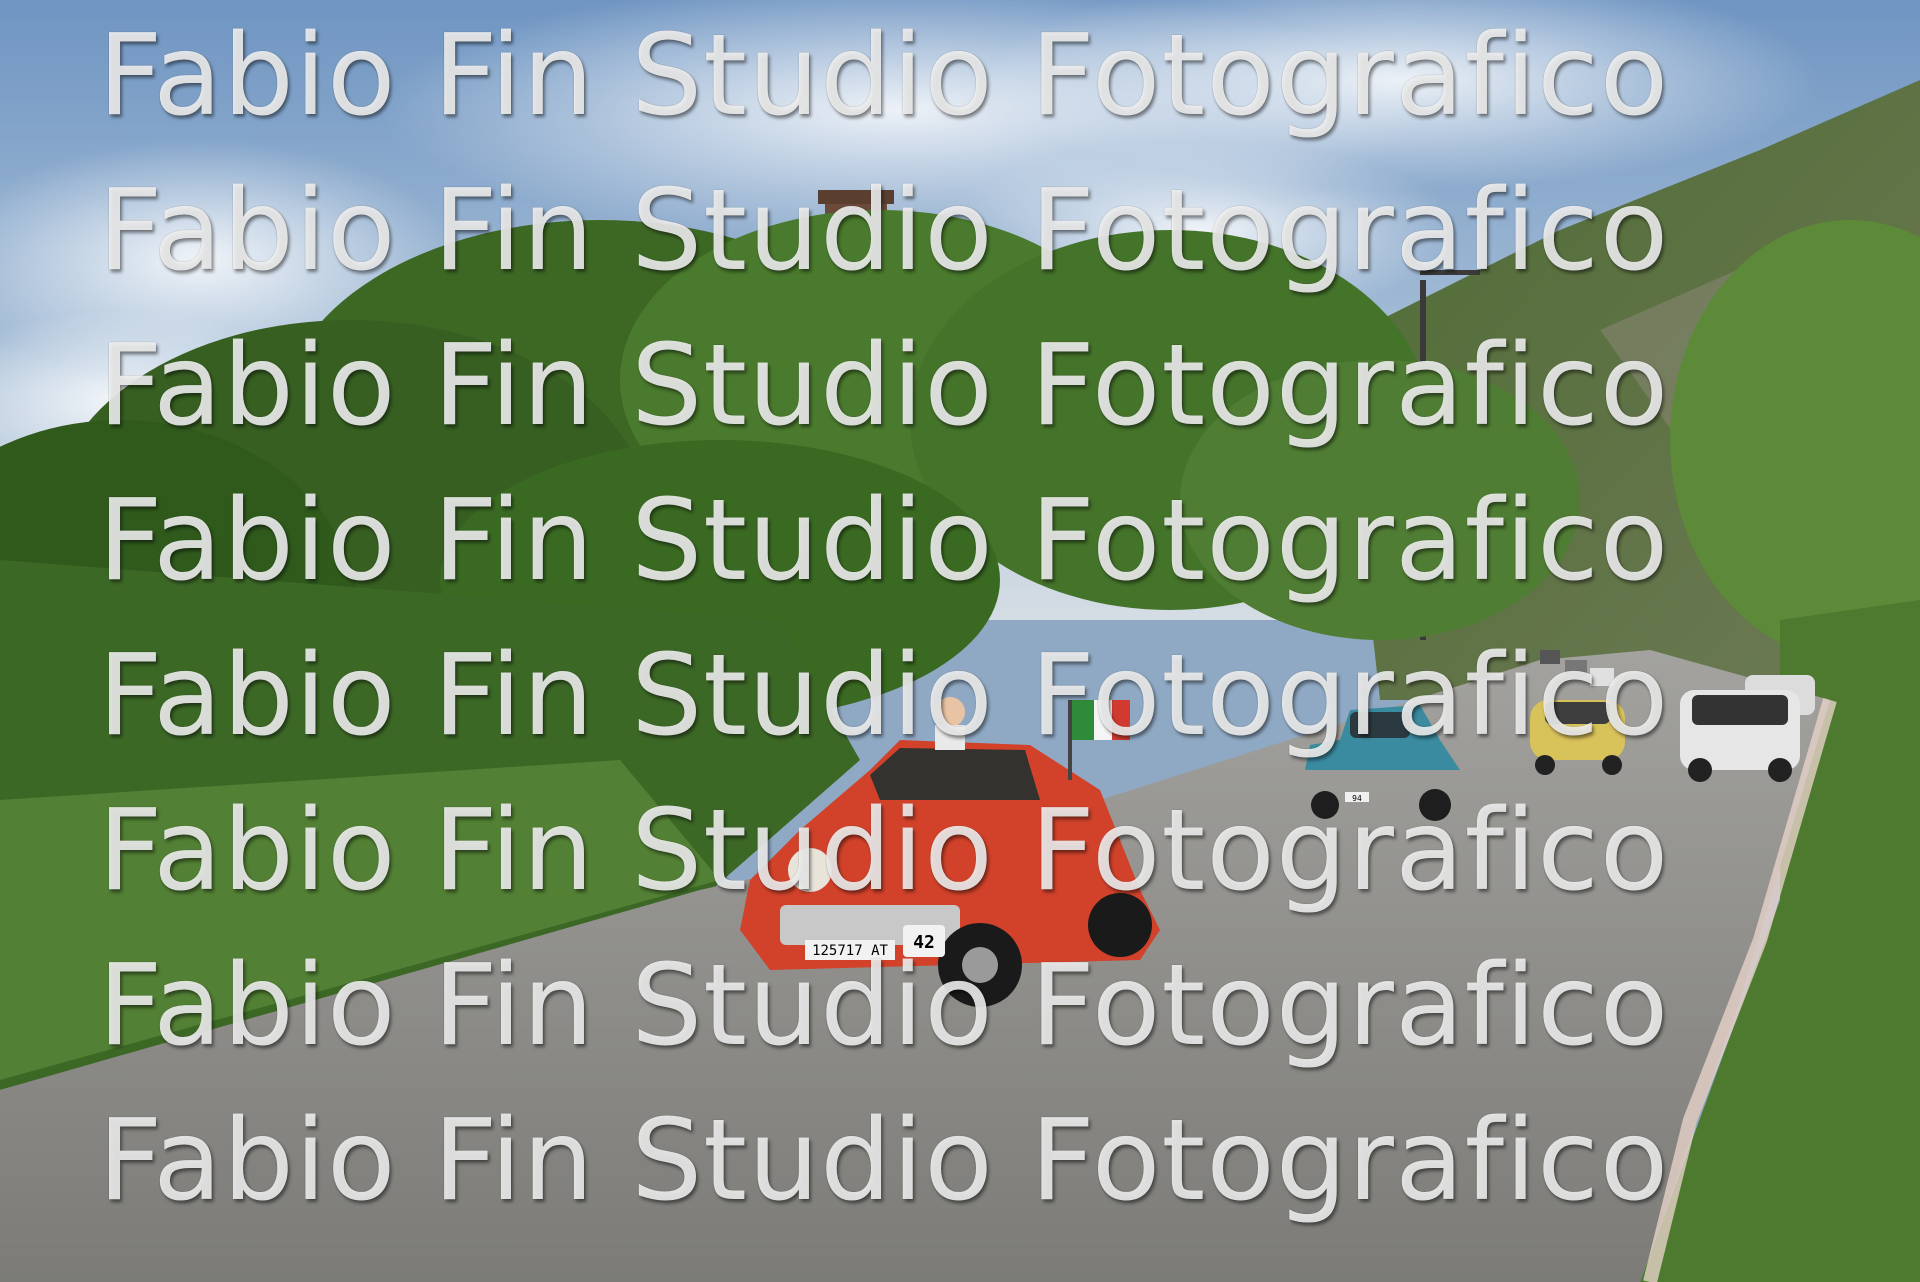 The width and height of the screenshot is (1920, 1282). Describe the element at coordinates (1357, 798) in the screenshot. I see `blue-car-plate: 94` at that location.